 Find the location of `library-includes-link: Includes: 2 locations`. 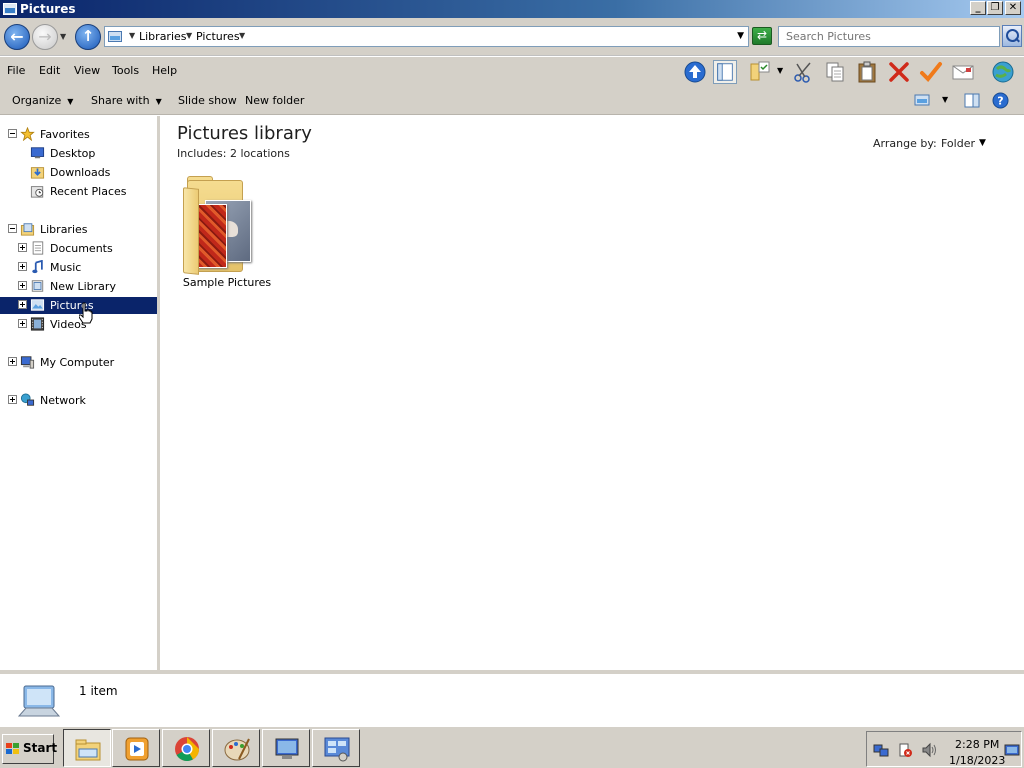

library-includes-link: Includes: 2 locations is located at coordinates (233, 153).